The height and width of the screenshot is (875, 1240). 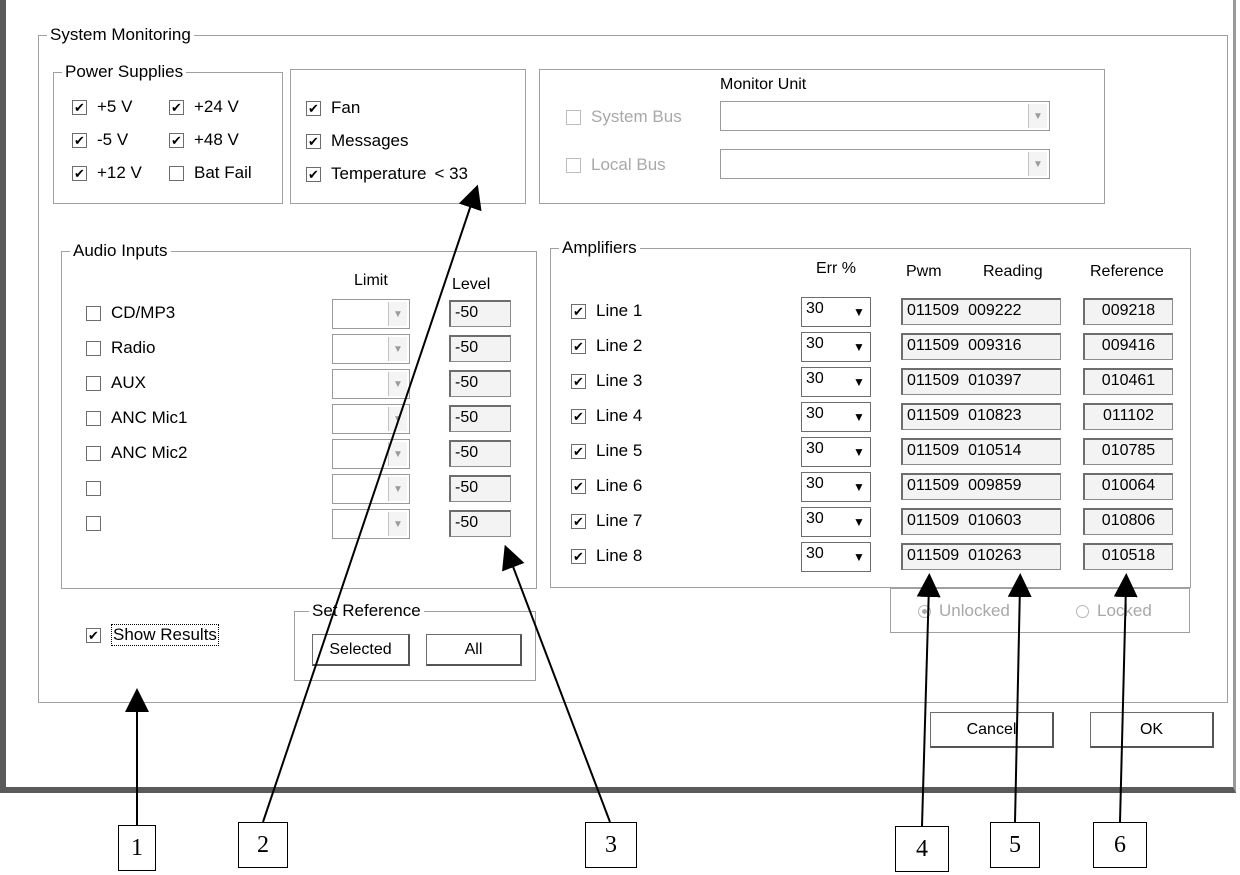 I want to click on audio-input-checkbox: Radio, so click(x=120, y=348).